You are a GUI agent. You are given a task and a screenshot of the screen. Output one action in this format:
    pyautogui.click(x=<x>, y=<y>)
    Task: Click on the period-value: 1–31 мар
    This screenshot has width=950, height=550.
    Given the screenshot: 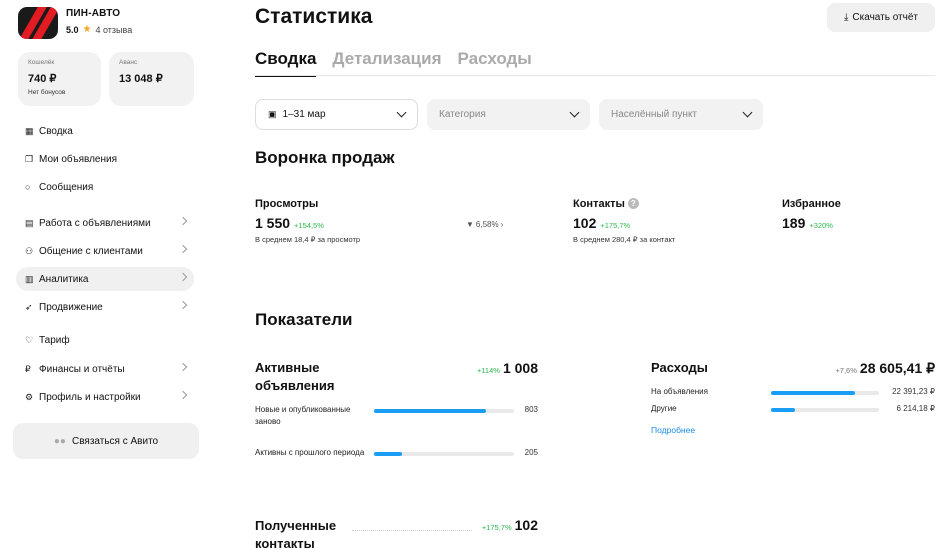 What is the action you would take?
    pyautogui.click(x=304, y=114)
    